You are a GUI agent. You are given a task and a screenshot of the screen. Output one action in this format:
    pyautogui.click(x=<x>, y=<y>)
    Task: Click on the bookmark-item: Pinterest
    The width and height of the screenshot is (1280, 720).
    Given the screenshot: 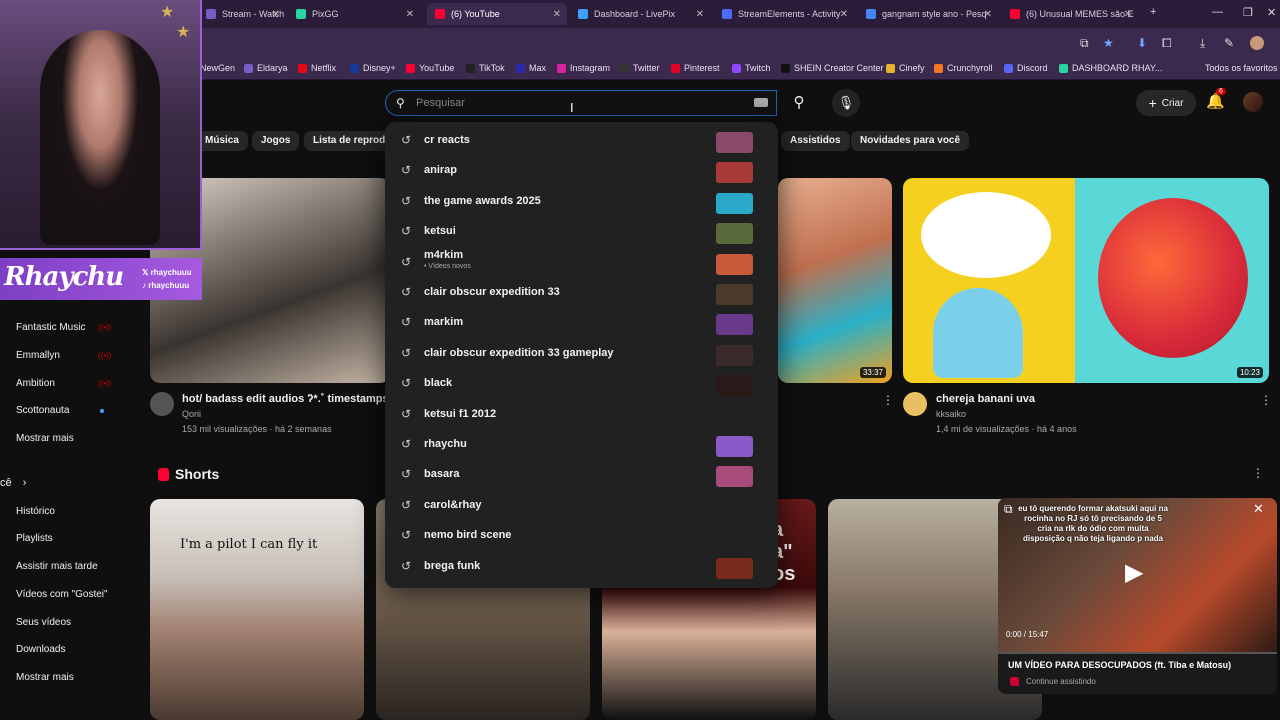 What is the action you would take?
    pyautogui.click(x=695, y=68)
    